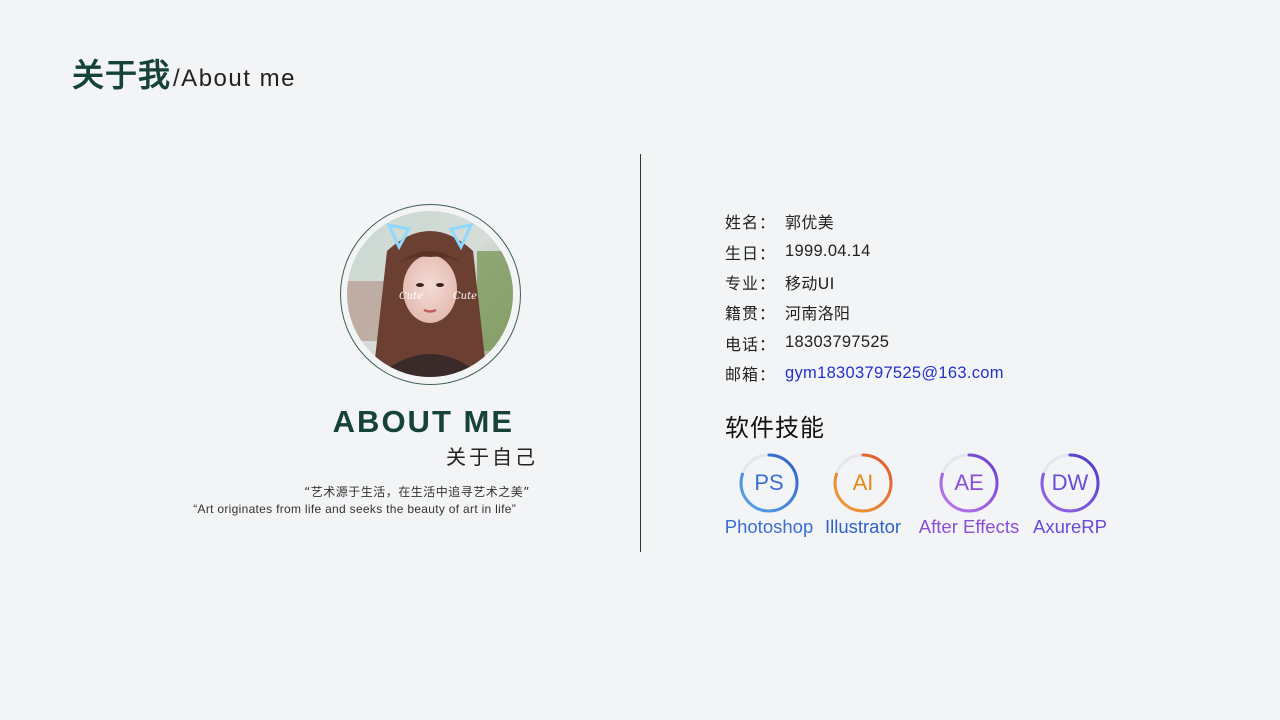  I want to click on skill-abbr: DW, so click(1070, 482).